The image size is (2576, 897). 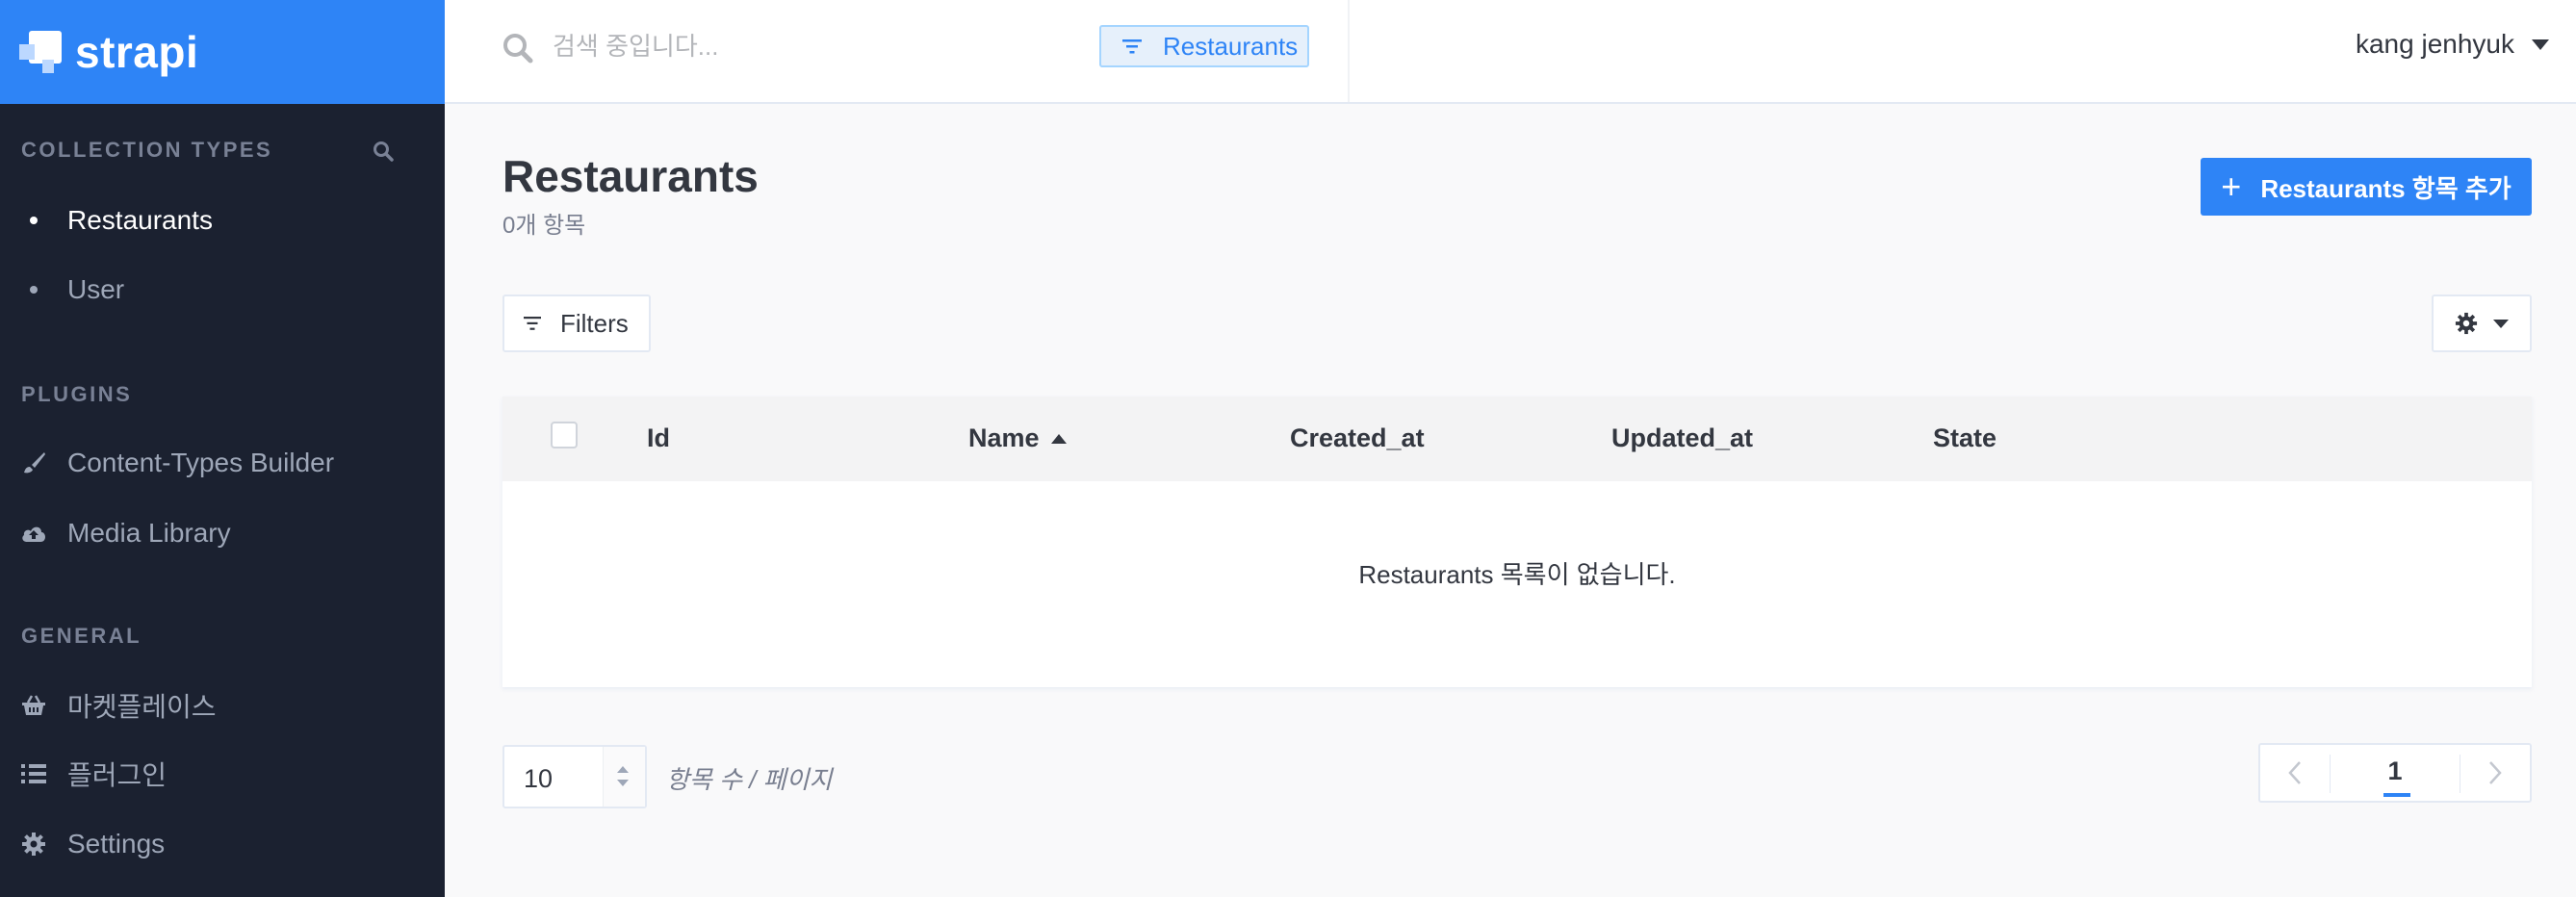 What do you see at coordinates (81, 636) in the screenshot?
I see `section-title-general: GENERAL` at bounding box center [81, 636].